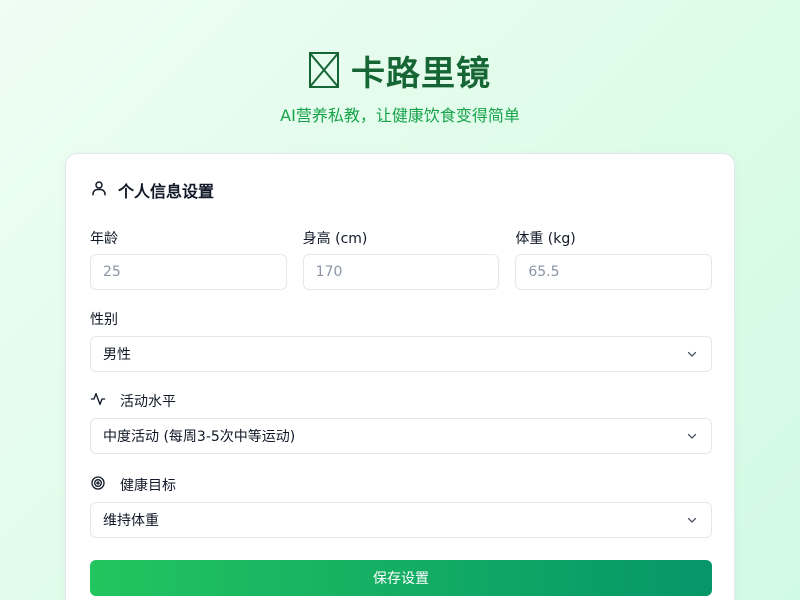 Image resolution: width=800 pixels, height=600 pixels. I want to click on app-title: 卡路里镜, so click(421, 73).